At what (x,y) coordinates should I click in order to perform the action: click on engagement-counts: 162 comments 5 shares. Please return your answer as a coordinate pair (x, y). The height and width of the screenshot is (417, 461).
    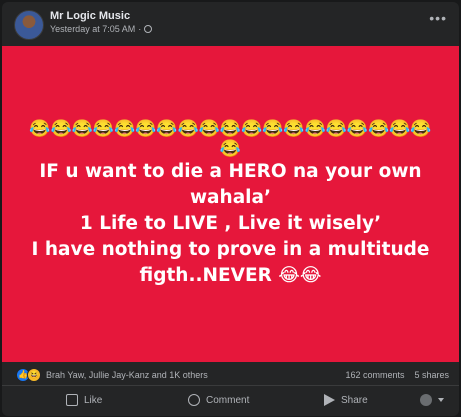
    Looking at the image, I should click on (397, 375).